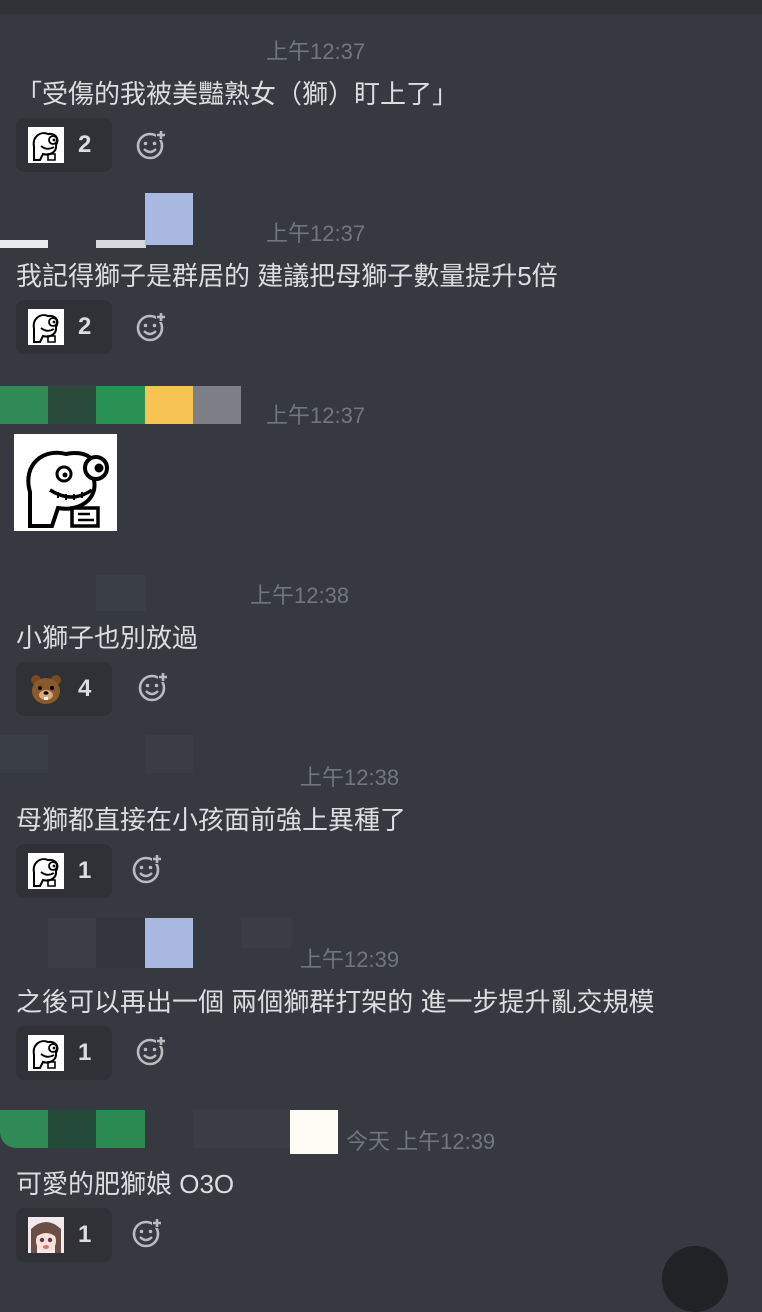 The height and width of the screenshot is (1312, 762). I want to click on floating-action-button, so click(695, 1279).